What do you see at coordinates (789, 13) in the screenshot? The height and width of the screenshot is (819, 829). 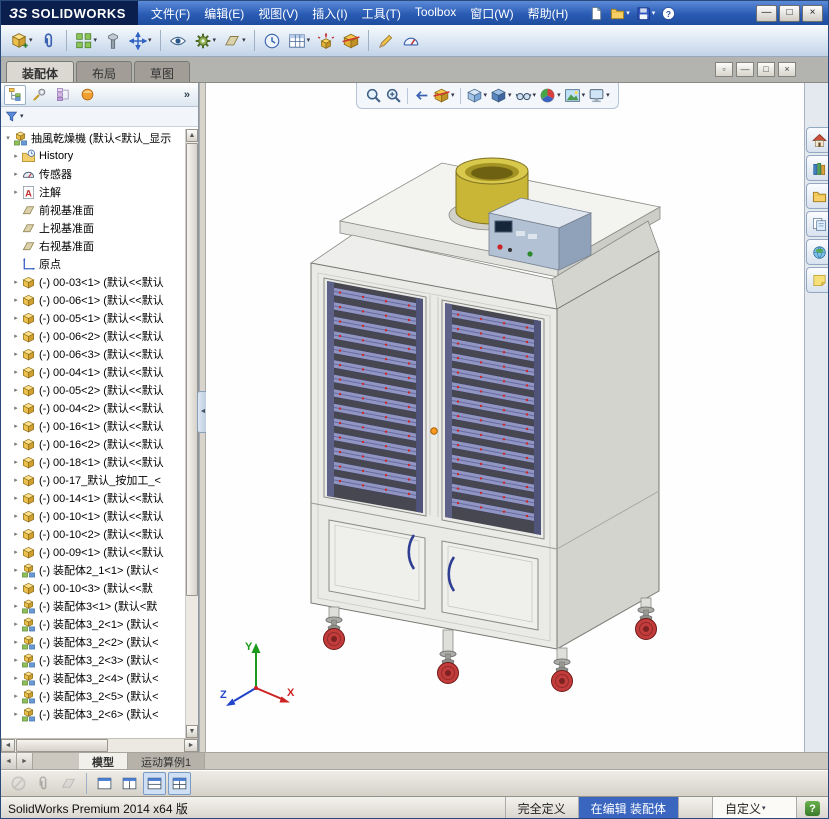 I see `maximize-window-button: □` at bounding box center [789, 13].